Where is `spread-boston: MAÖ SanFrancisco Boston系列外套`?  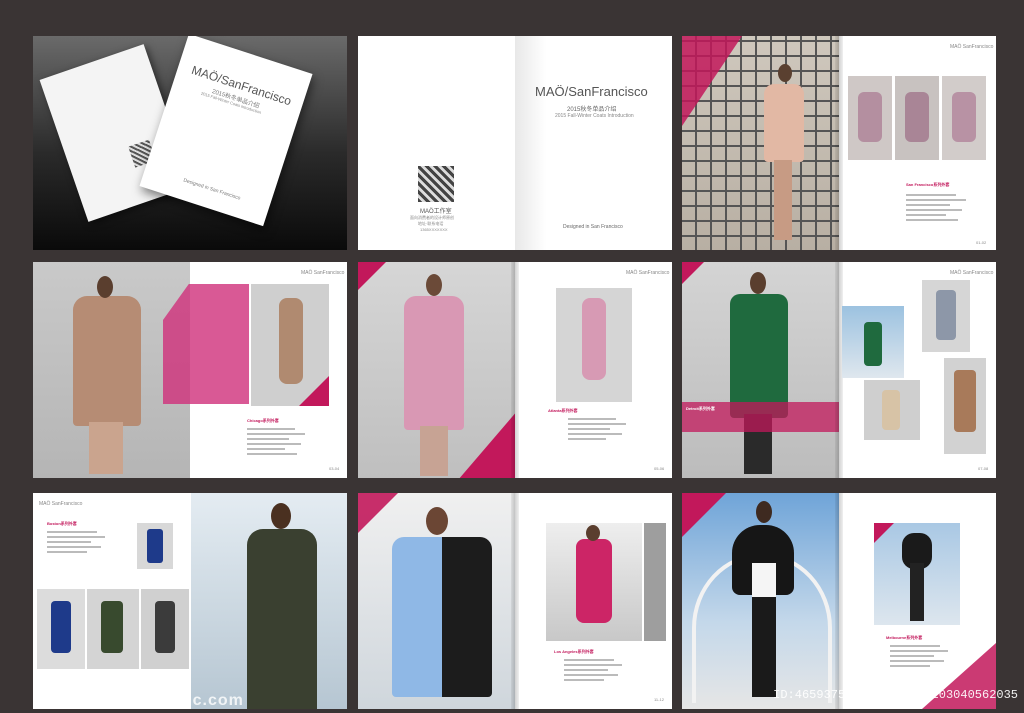
spread-boston: MAÖ SanFrancisco Boston系列外套 is located at coordinates (190, 601).